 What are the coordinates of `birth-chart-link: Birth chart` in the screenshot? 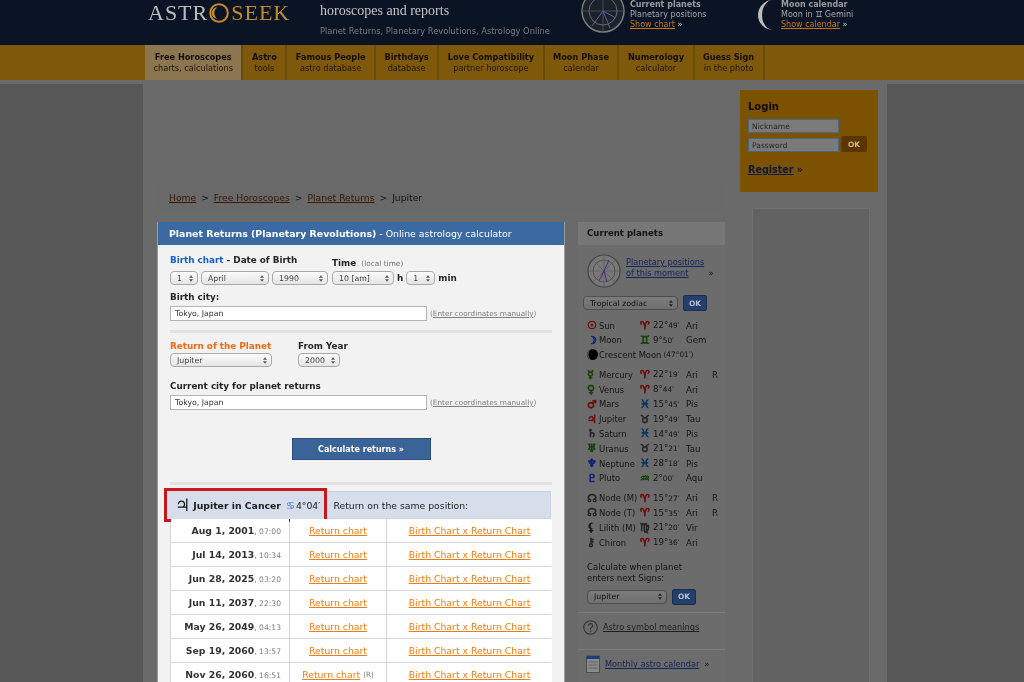 It's located at (197, 260).